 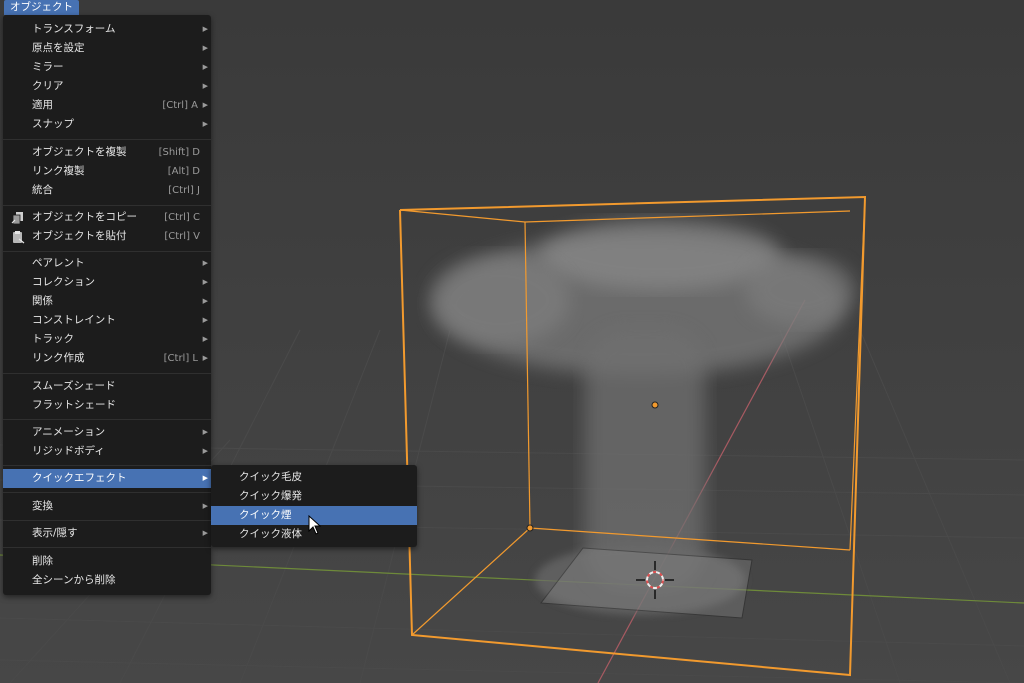 I want to click on menu-item-label: オブジェクトをコピー, so click(x=84, y=217).